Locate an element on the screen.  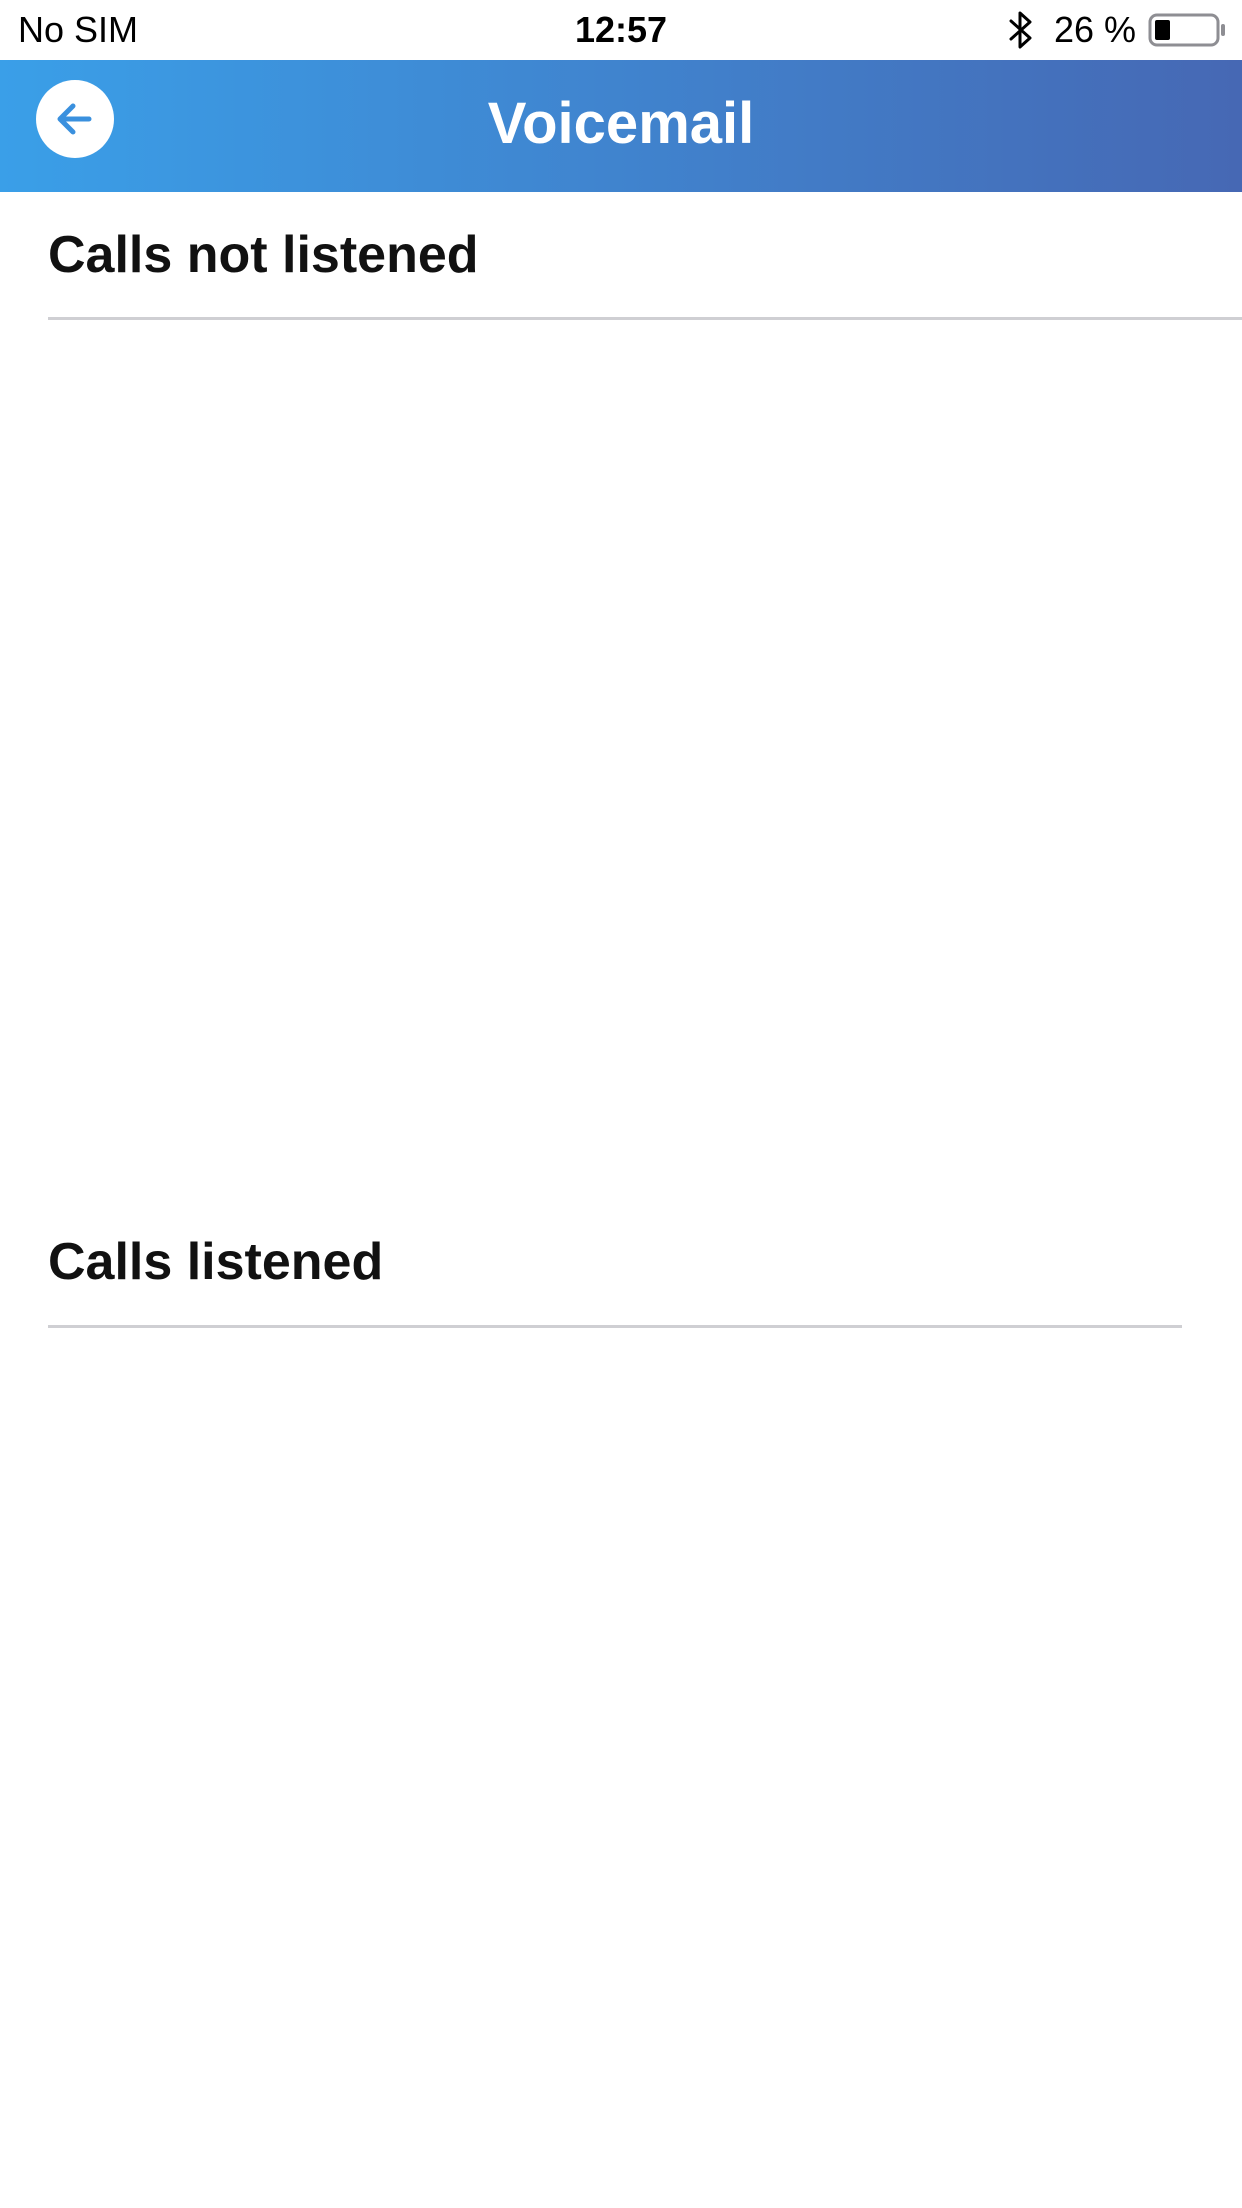
page-title: Voicemail is located at coordinates (621, 123).